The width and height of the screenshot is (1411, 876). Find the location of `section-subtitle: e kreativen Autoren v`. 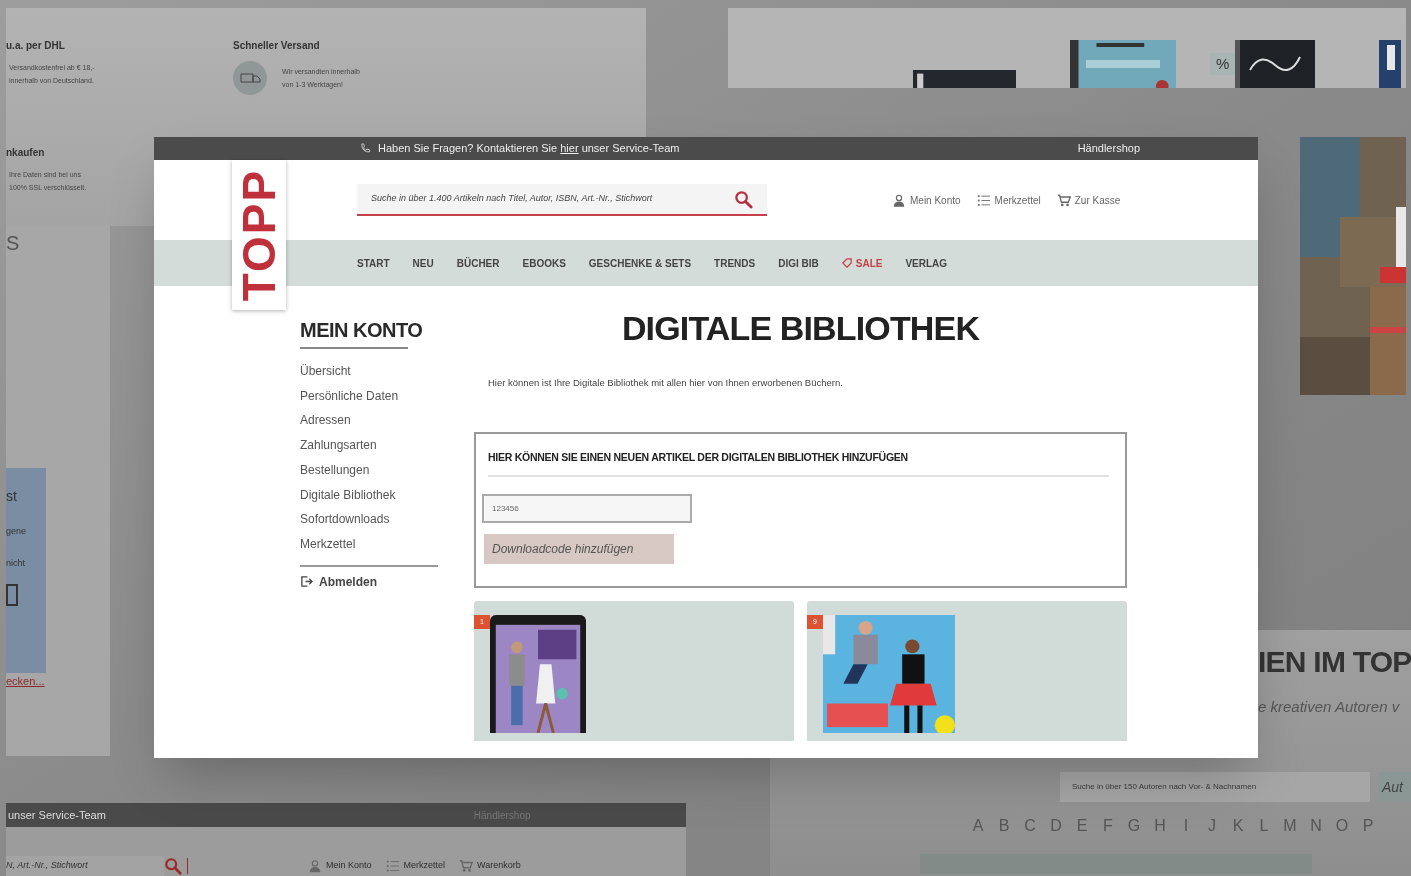

section-subtitle: e kreativen Autoren v is located at coordinates (1329, 707).